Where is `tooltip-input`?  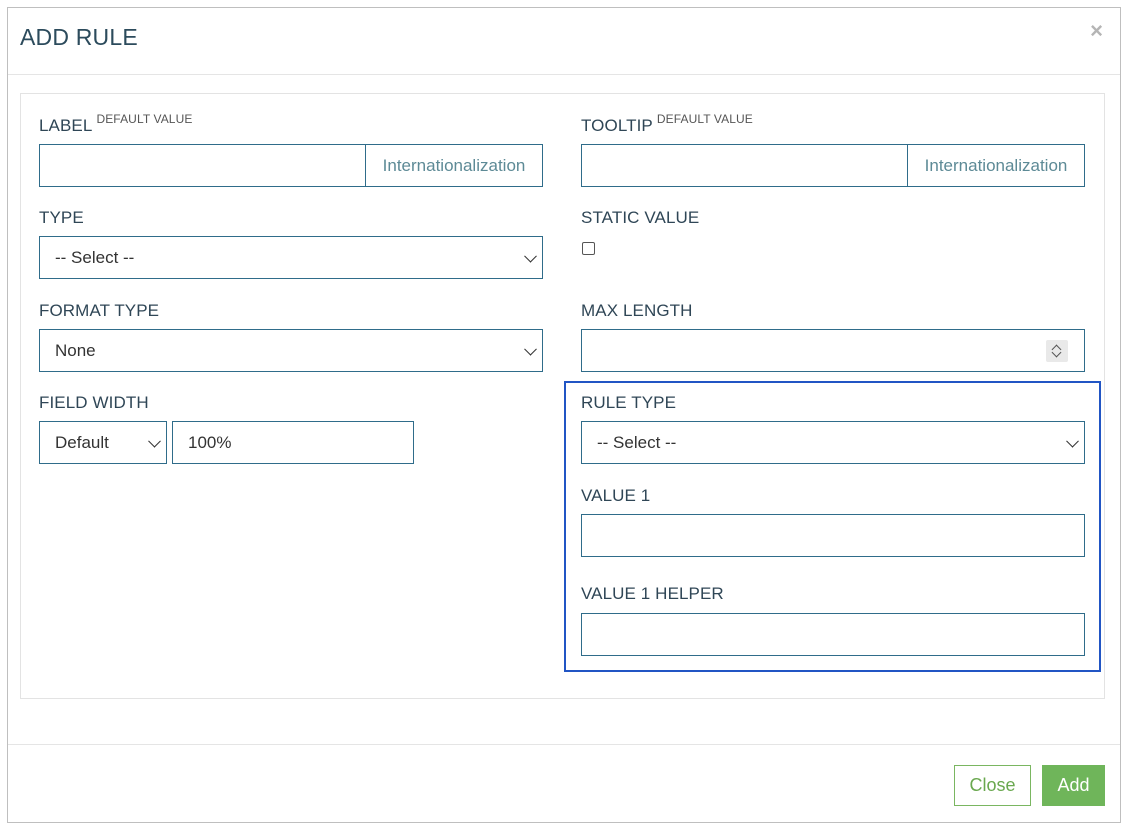 tooltip-input is located at coordinates (744, 165).